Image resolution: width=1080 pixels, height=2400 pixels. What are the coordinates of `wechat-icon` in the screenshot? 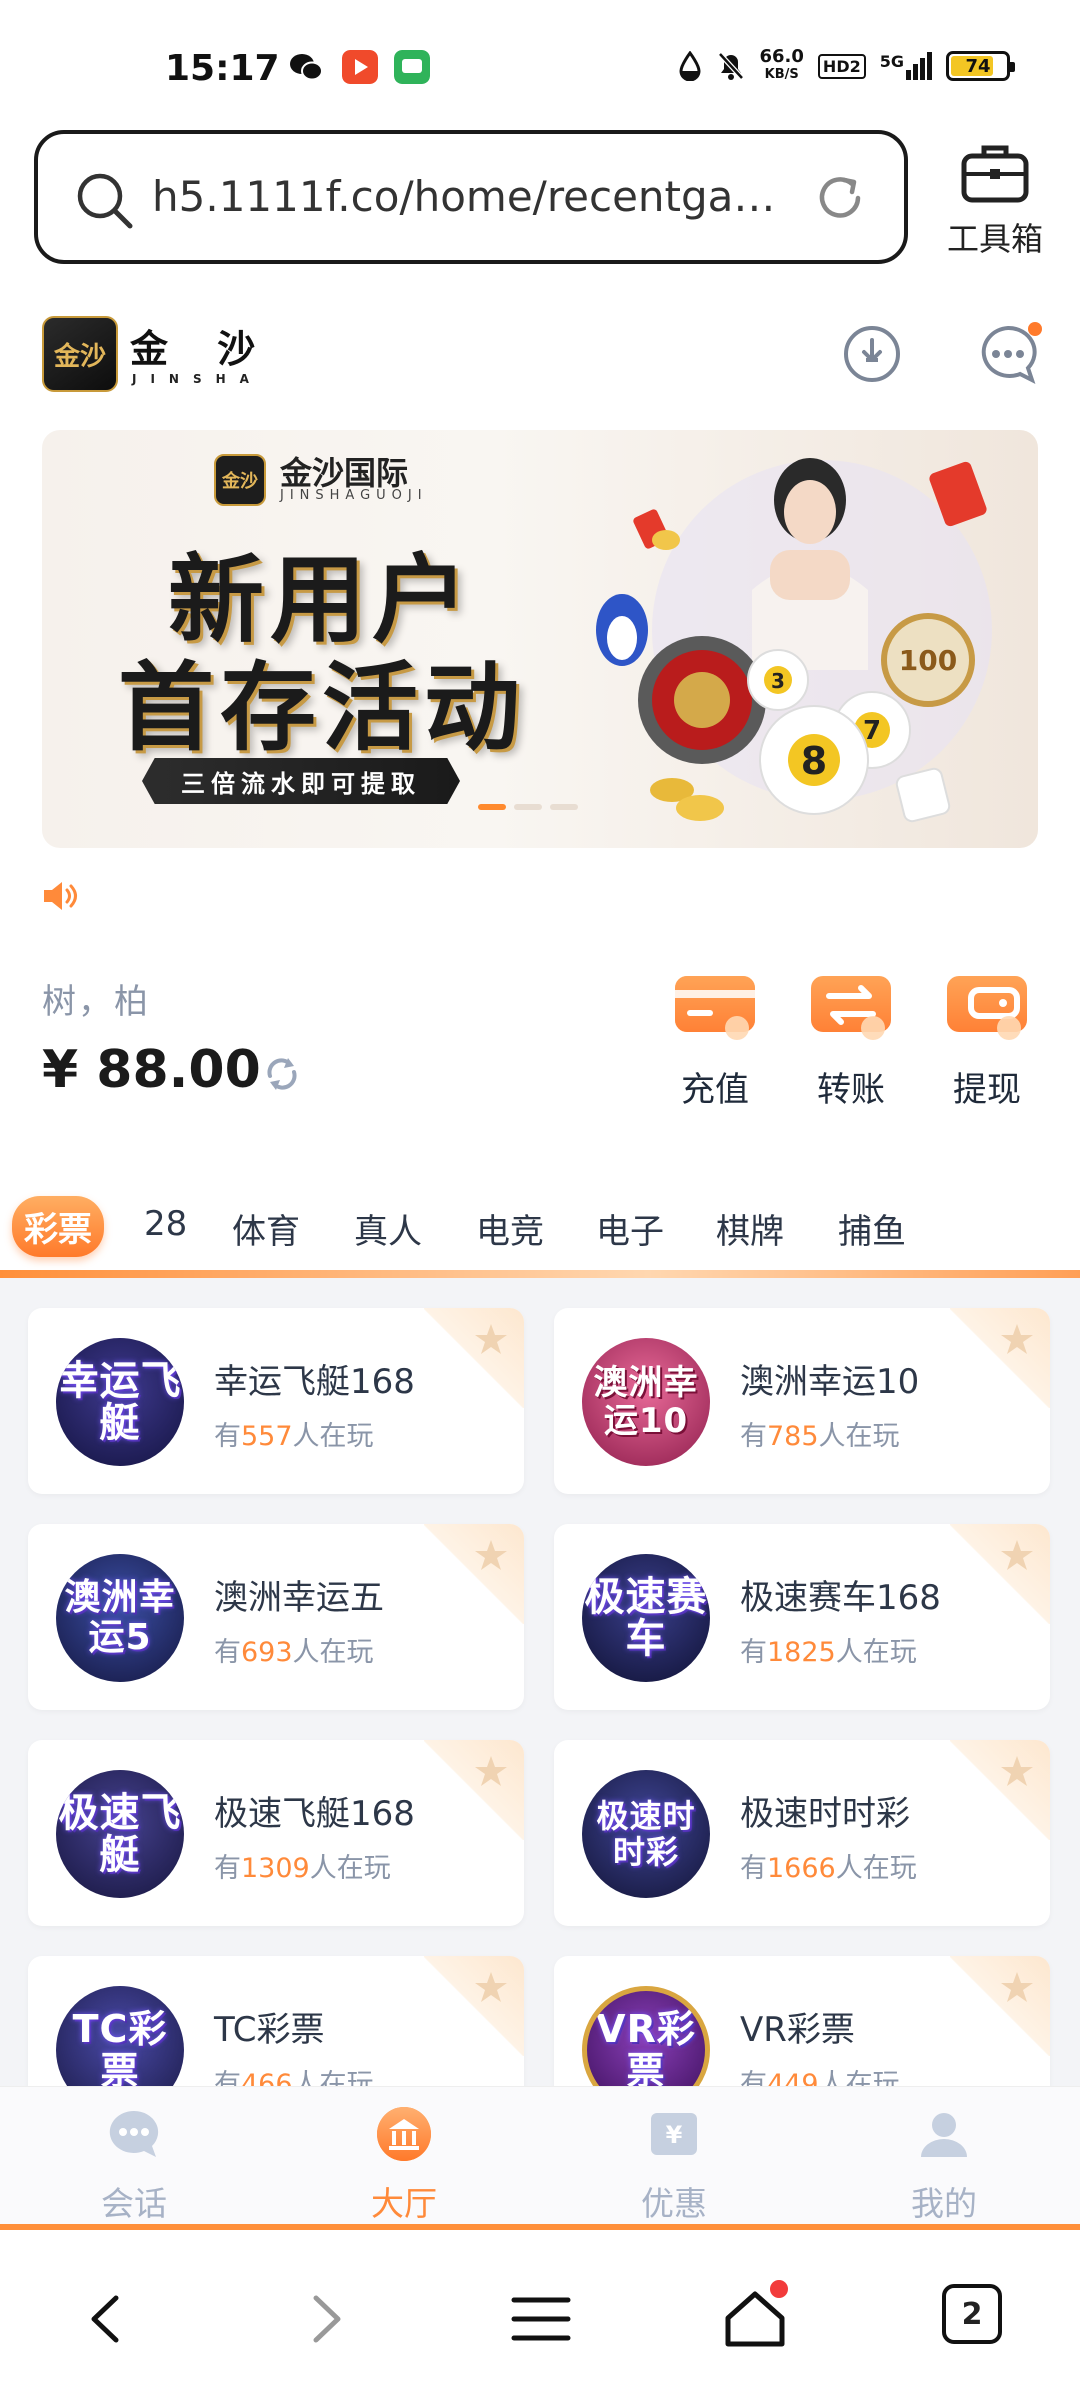 It's located at (306, 67).